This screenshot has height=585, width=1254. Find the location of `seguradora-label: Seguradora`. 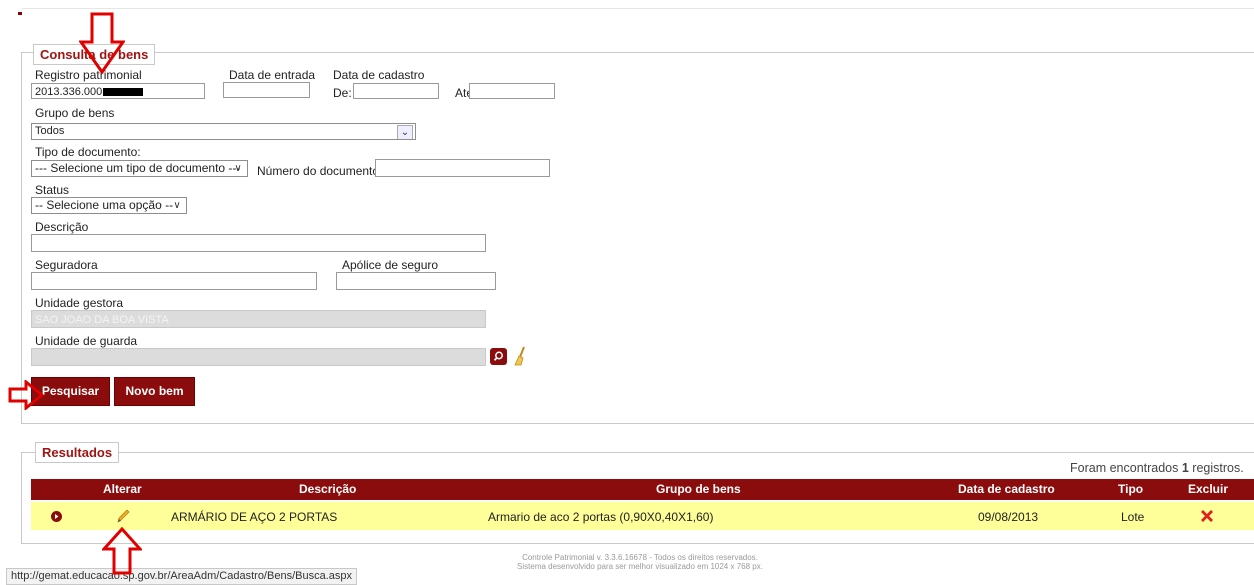

seguradora-label: Seguradora is located at coordinates (66, 265).